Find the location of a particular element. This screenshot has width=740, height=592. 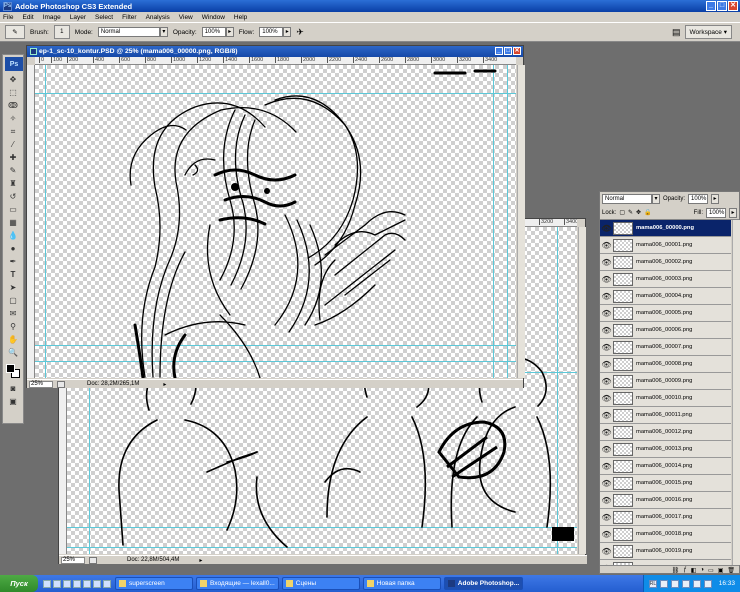

delete-layer-icon: 🗑 is located at coordinates (731, 570).